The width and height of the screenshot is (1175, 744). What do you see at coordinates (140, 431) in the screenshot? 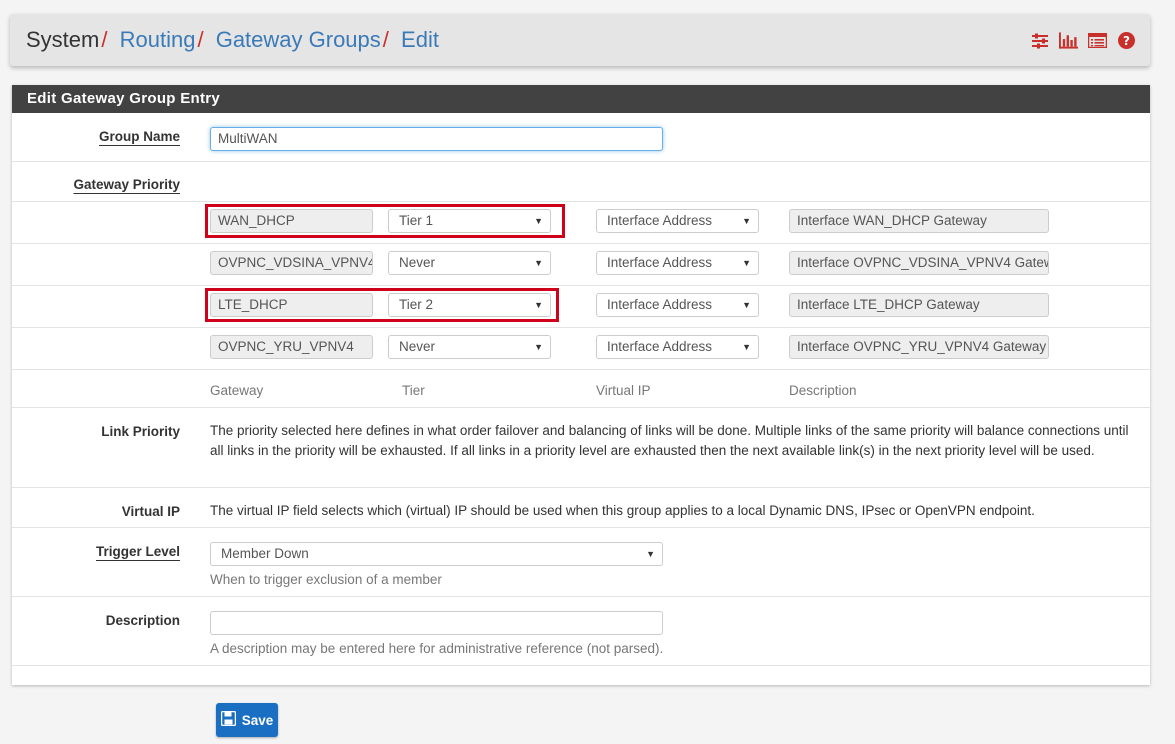
I see `link-priority-label: Link Priority` at bounding box center [140, 431].